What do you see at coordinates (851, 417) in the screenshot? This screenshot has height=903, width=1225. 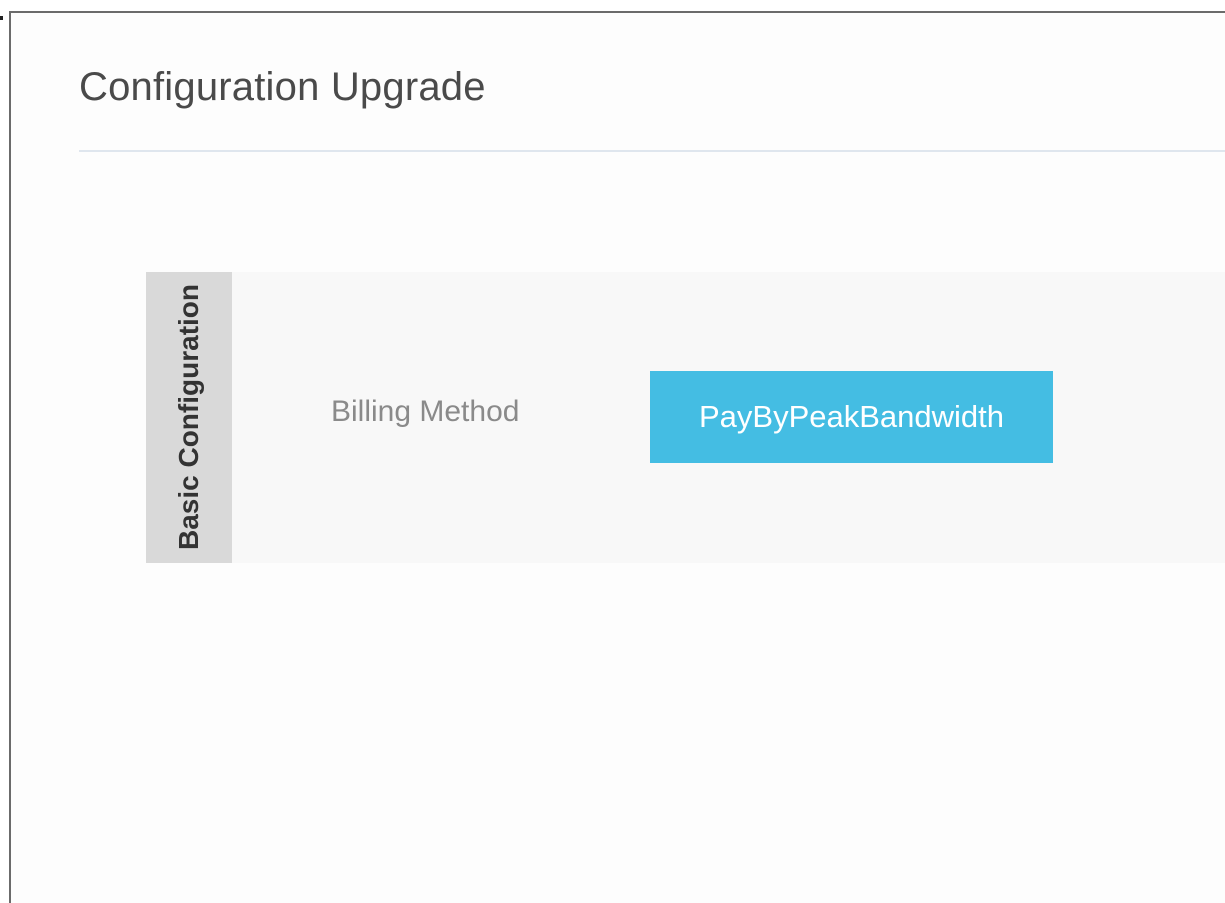 I see `billing-method-option-button: PayByPeakBandwidth` at bounding box center [851, 417].